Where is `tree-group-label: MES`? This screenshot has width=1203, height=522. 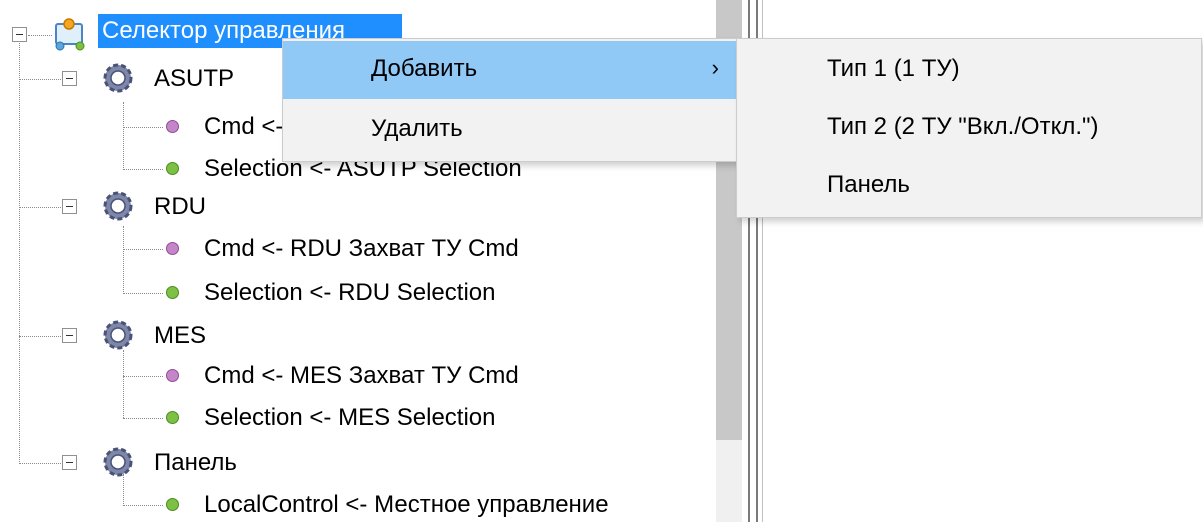
tree-group-label: MES is located at coordinates (180, 336).